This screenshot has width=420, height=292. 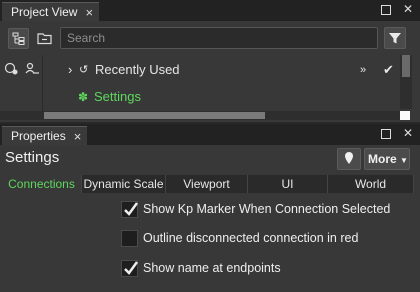 What do you see at coordinates (382, 159) in the screenshot?
I see `more-label: More` at bounding box center [382, 159].